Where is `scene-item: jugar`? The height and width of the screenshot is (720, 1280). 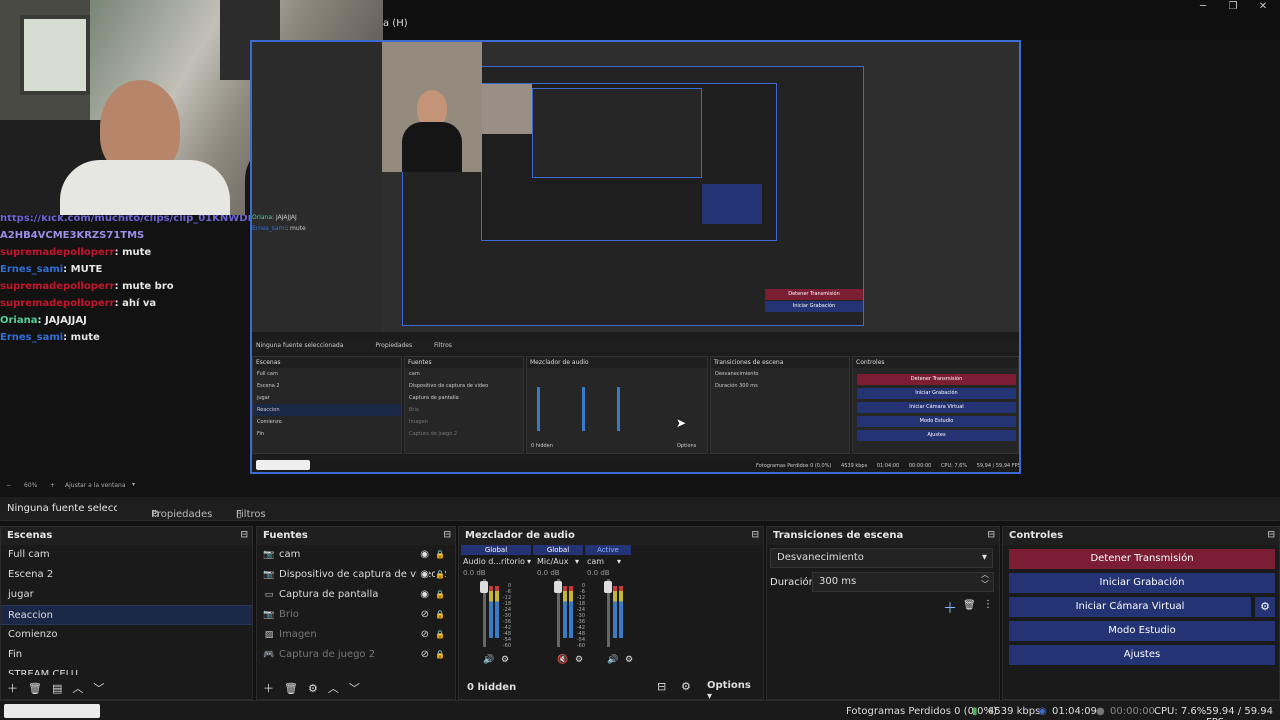
scene-item: jugar is located at coordinates (126, 595).